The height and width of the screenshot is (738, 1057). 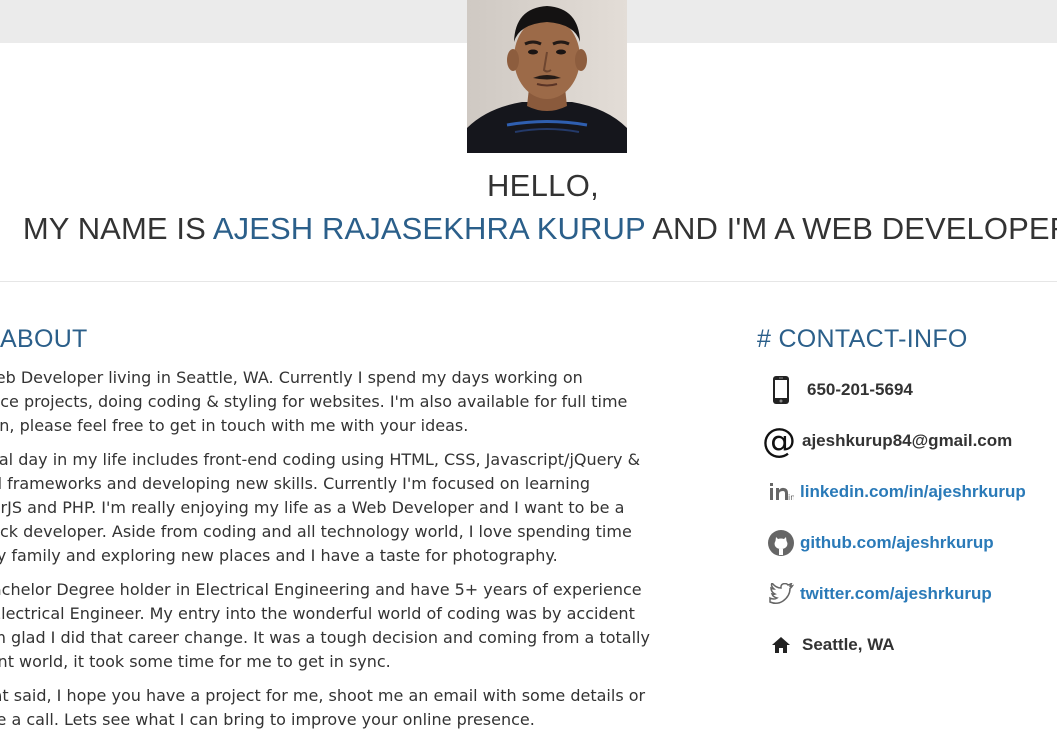 I want to click on svg-text: in, so click(x=791, y=497).